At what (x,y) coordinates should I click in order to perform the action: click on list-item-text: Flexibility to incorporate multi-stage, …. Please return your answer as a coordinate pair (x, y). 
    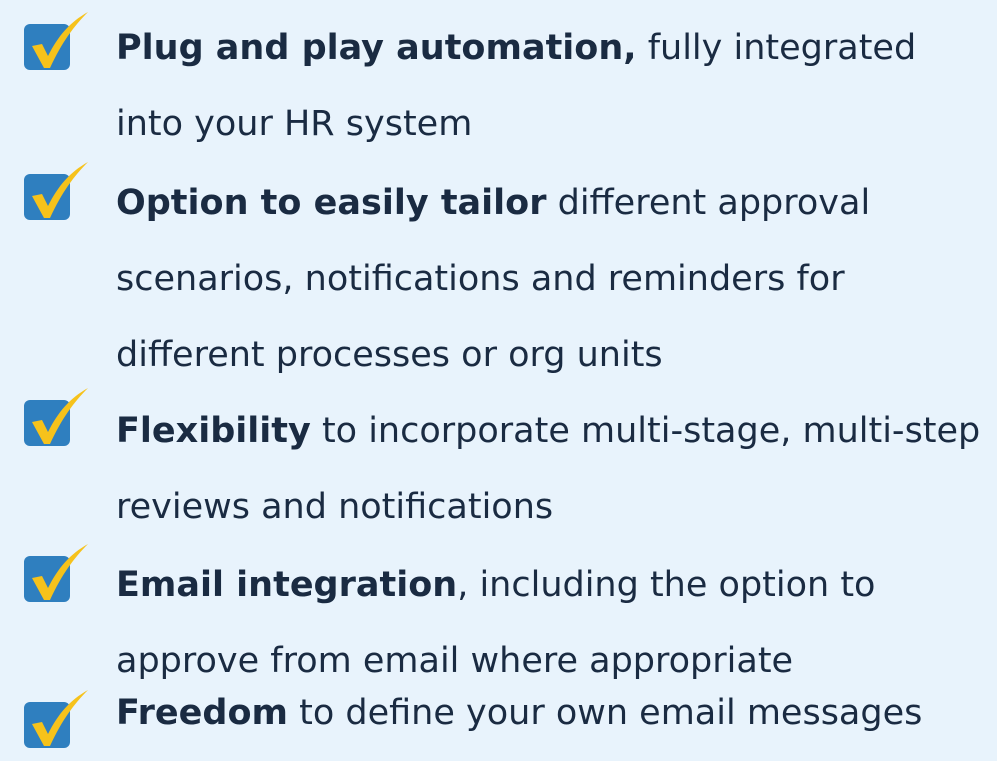
    Looking at the image, I should click on (548, 469).